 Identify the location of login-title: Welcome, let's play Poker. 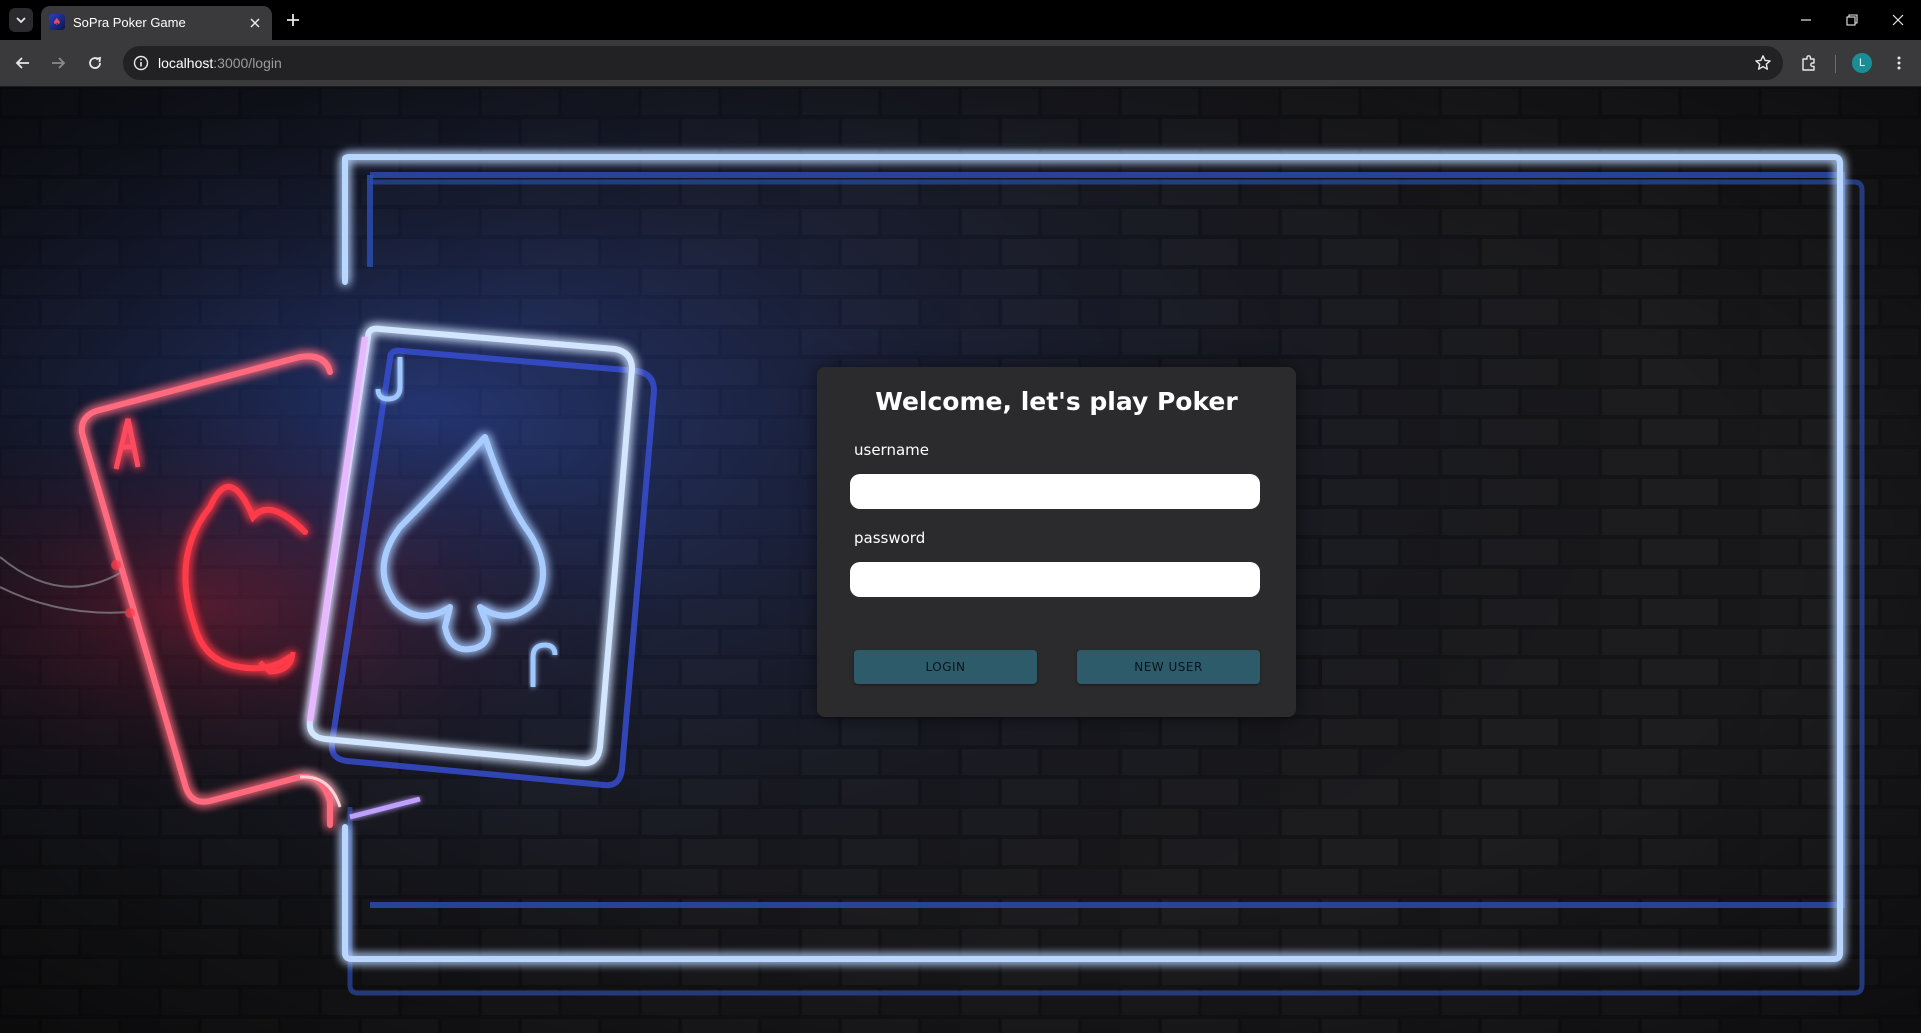
(1056, 401).